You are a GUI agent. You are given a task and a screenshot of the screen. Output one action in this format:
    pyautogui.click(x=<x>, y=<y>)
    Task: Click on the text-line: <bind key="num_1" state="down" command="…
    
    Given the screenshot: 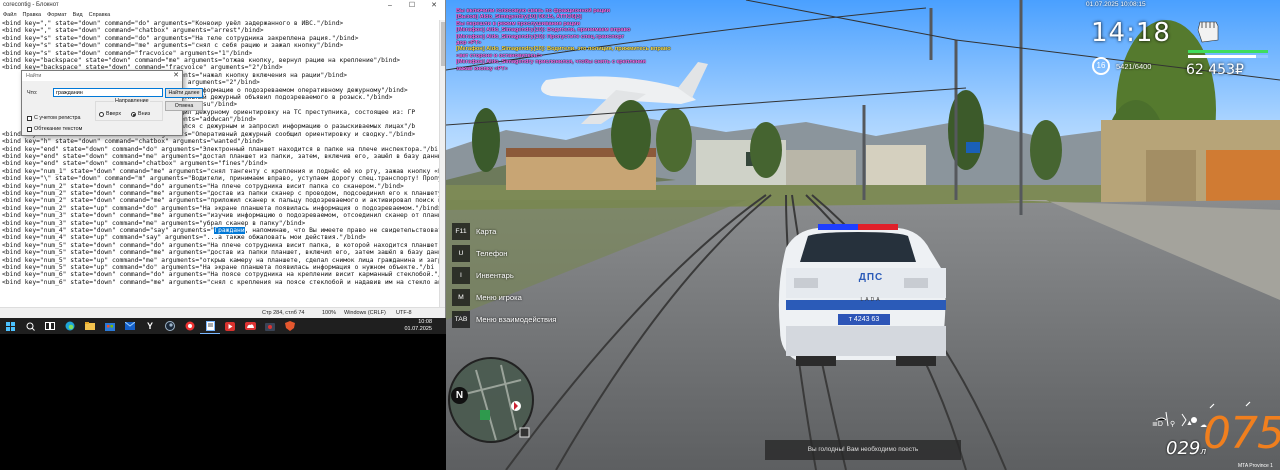 What is the action you would take?
    pyautogui.click(x=220, y=171)
    